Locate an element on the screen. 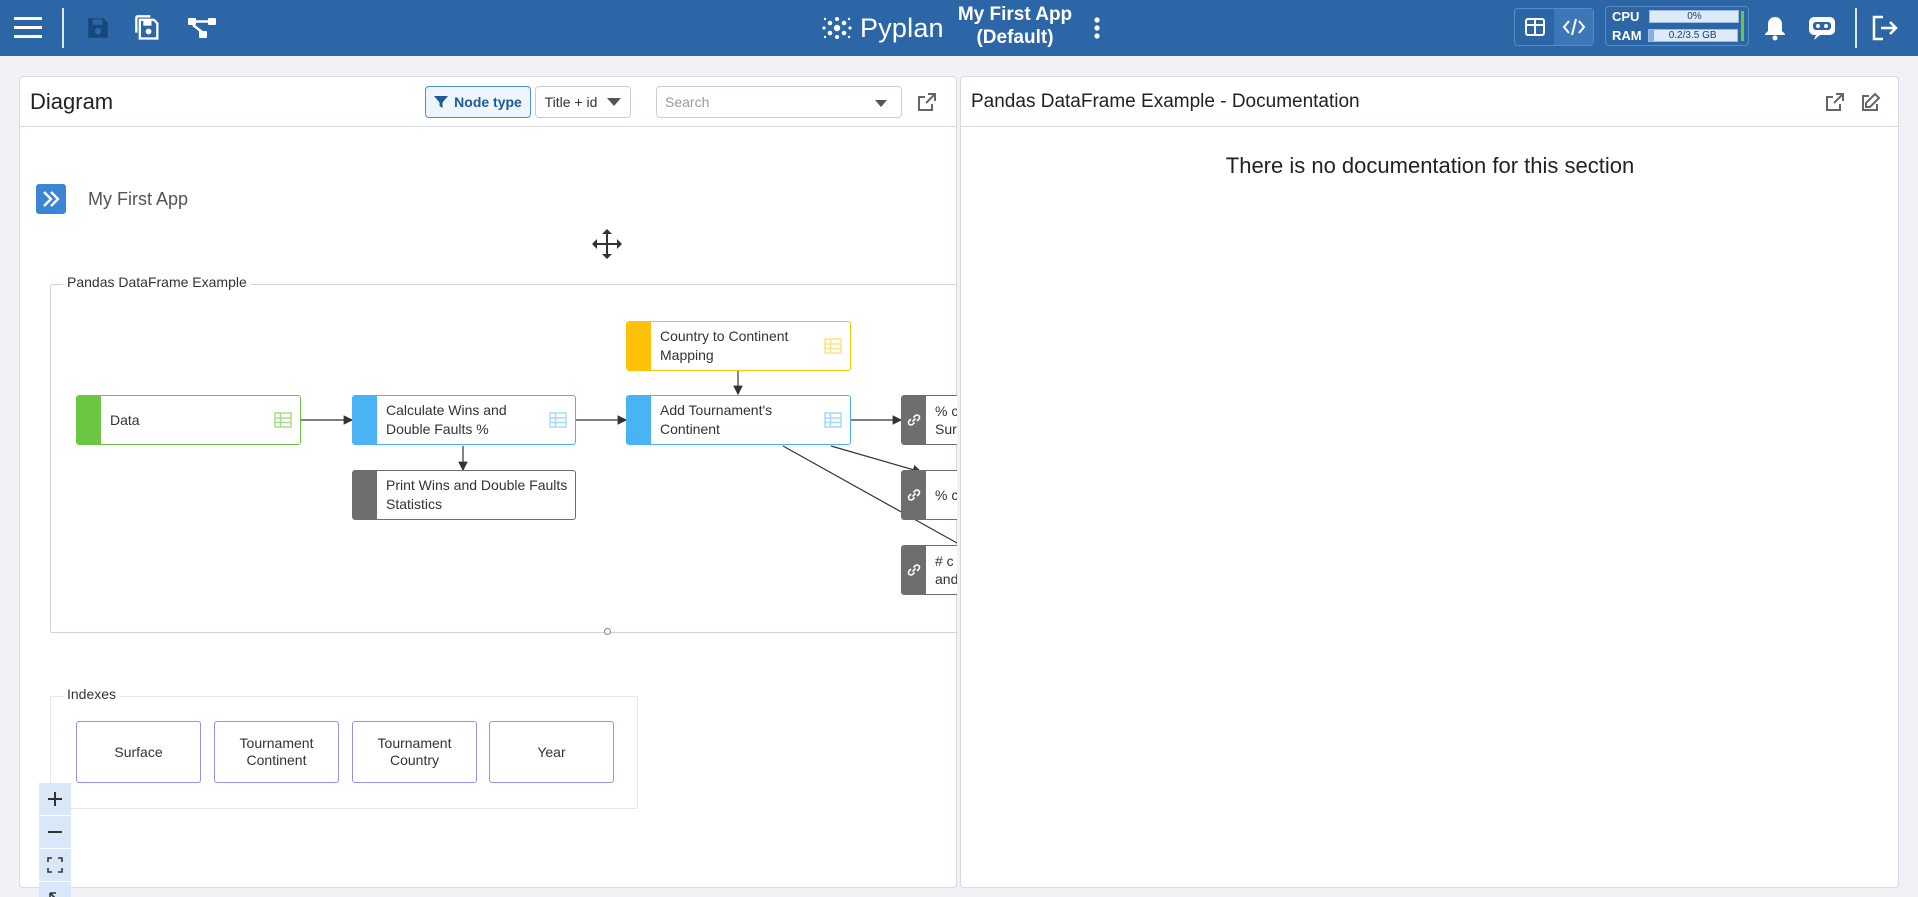 This screenshot has height=897, width=1918. node-search-input is located at coordinates (757, 102).